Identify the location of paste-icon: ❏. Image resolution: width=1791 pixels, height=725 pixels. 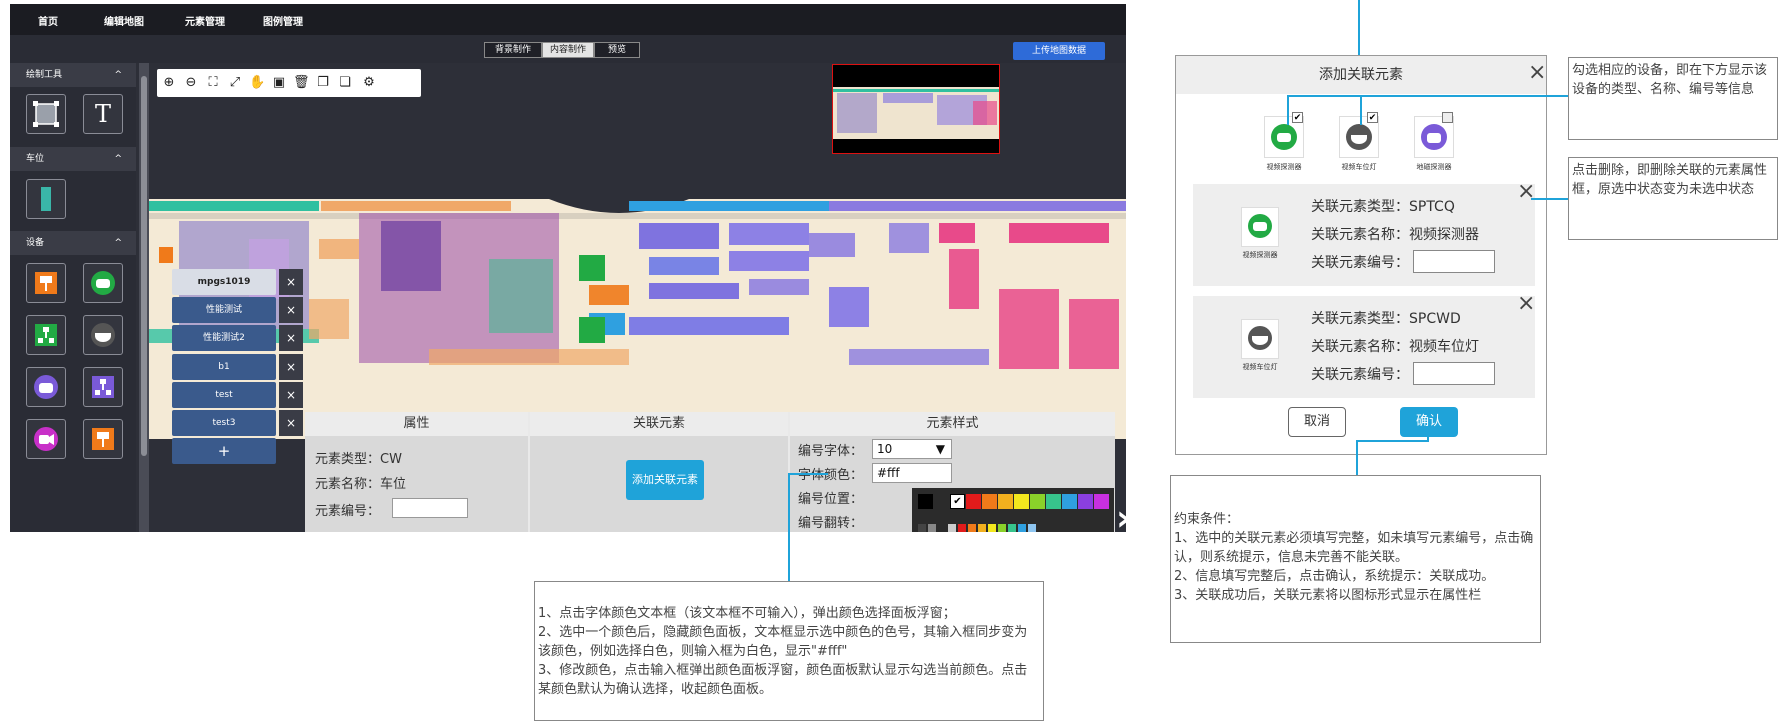
(345, 83).